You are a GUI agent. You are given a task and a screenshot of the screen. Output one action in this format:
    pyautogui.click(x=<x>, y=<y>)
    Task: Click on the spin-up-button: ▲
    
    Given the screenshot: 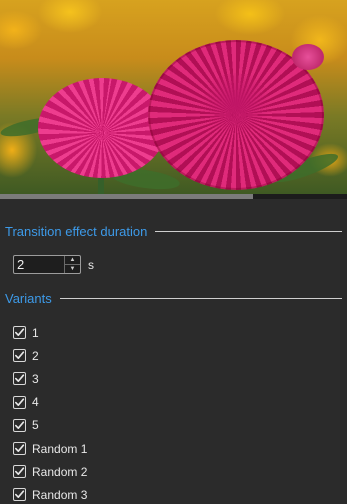 What is the action you would take?
    pyautogui.click(x=72, y=260)
    